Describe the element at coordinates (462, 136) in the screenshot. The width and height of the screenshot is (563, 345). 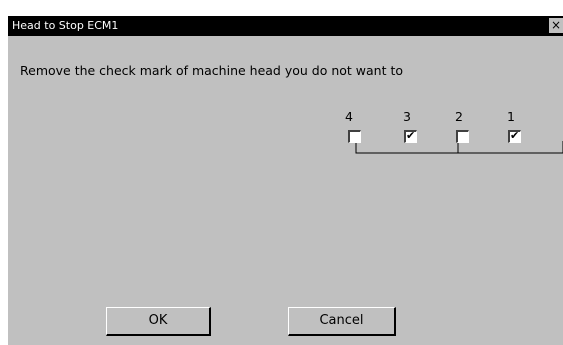
I see `head-2-checkbox` at that location.